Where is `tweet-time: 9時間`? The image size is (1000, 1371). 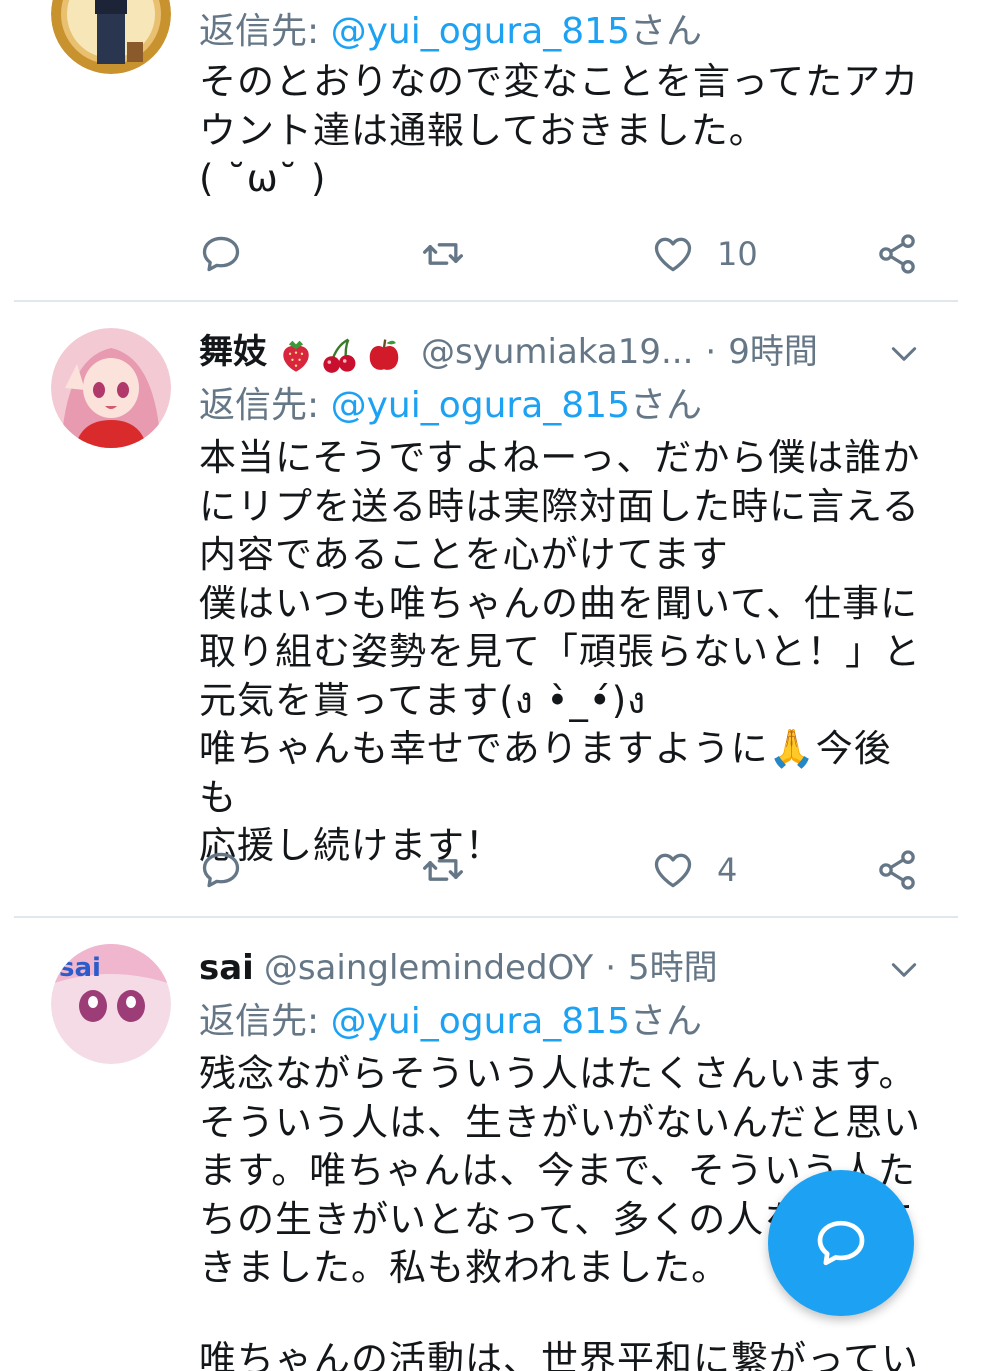
tweet-time: 9時間 is located at coordinates (773, 352).